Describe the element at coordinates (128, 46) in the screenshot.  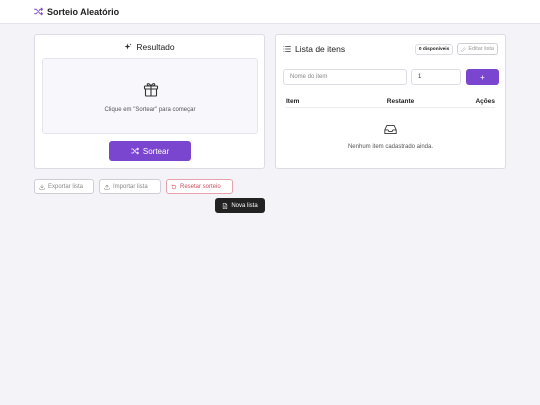
I see `sparkles-icon` at that location.